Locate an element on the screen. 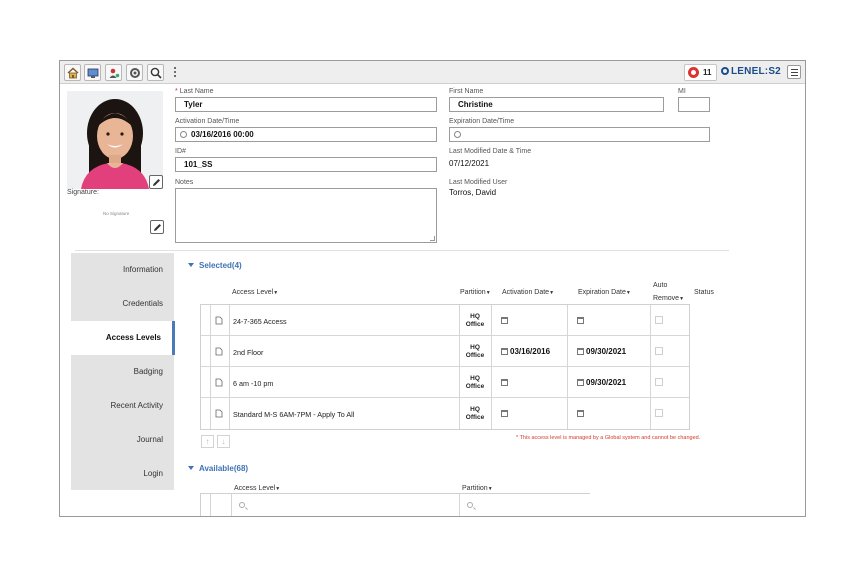 This screenshot has height=576, width=864. table-row: 6 am -10 pm HQ Office 09/30/2021 is located at coordinates (445, 382).